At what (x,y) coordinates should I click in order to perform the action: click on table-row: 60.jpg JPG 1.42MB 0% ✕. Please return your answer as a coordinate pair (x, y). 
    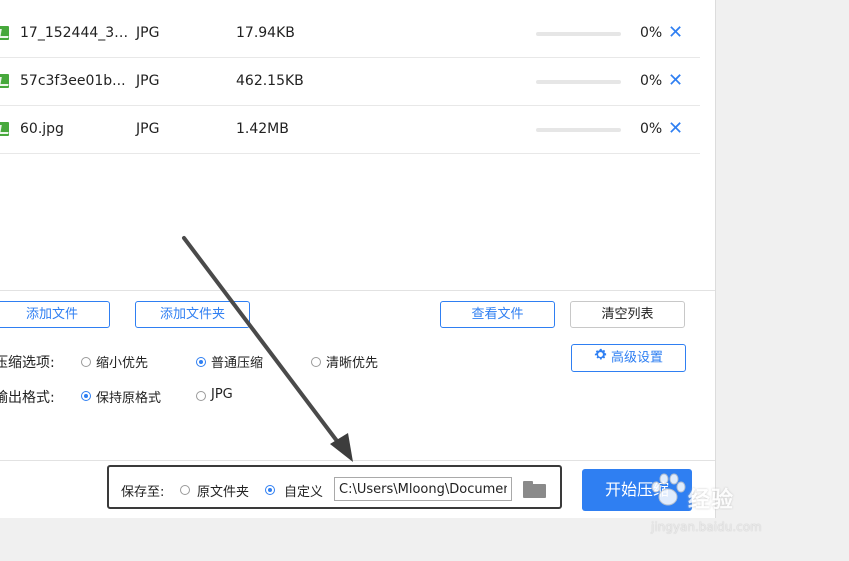
    Looking at the image, I should click on (350, 130).